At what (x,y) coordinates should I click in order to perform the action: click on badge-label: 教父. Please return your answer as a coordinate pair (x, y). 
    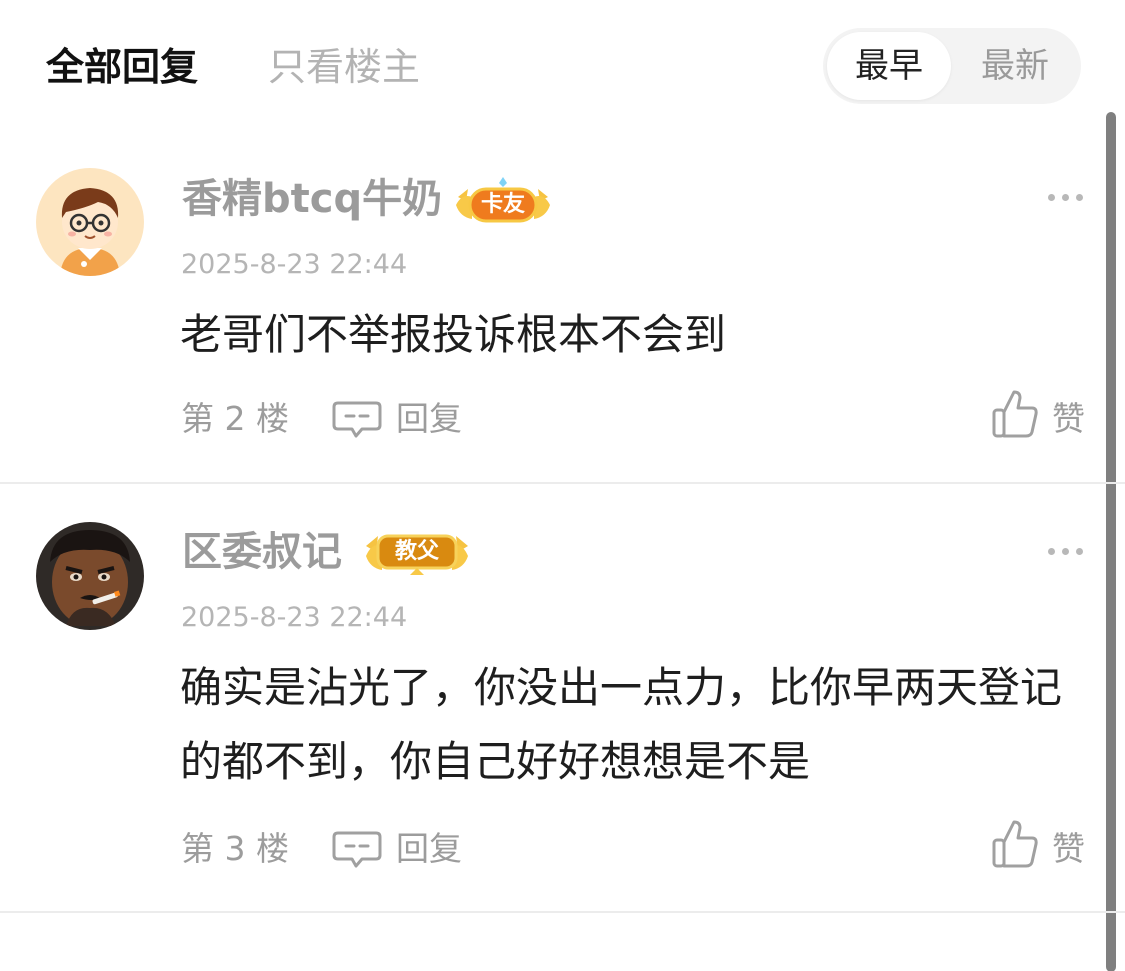
    Looking at the image, I should click on (416, 551).